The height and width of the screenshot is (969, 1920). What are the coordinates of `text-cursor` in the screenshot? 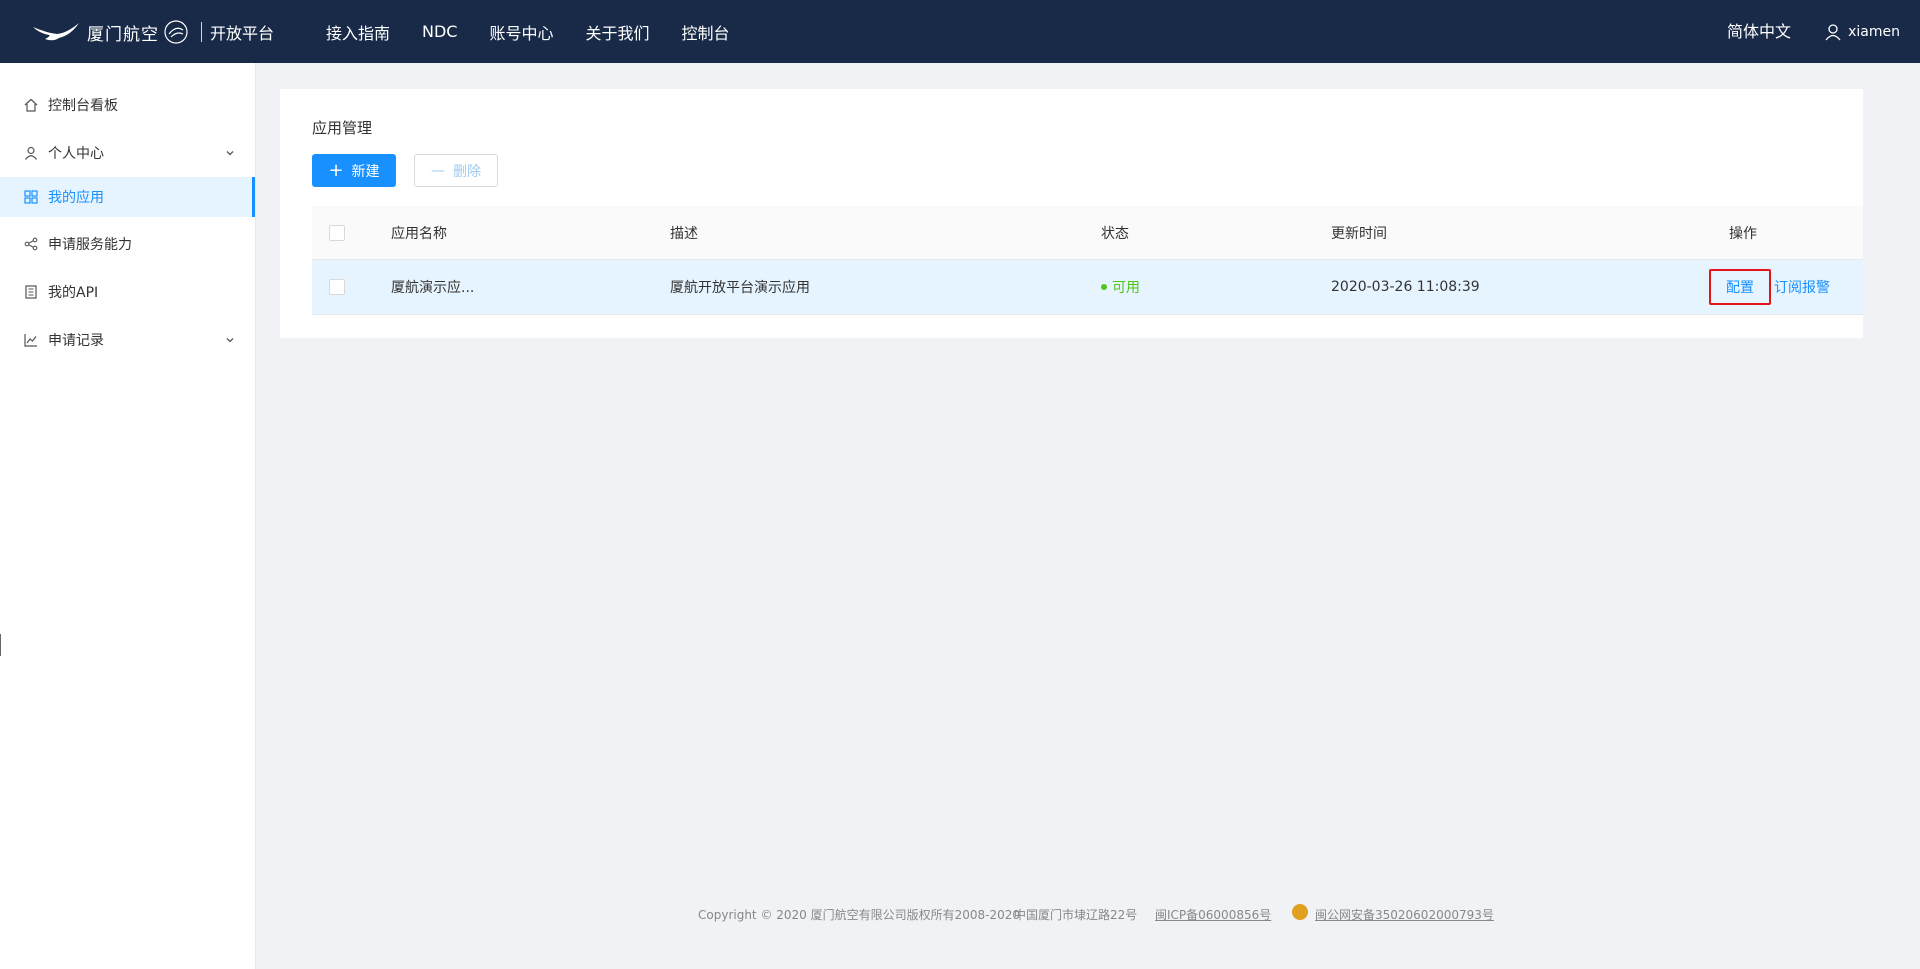 It's located at (0, 645).